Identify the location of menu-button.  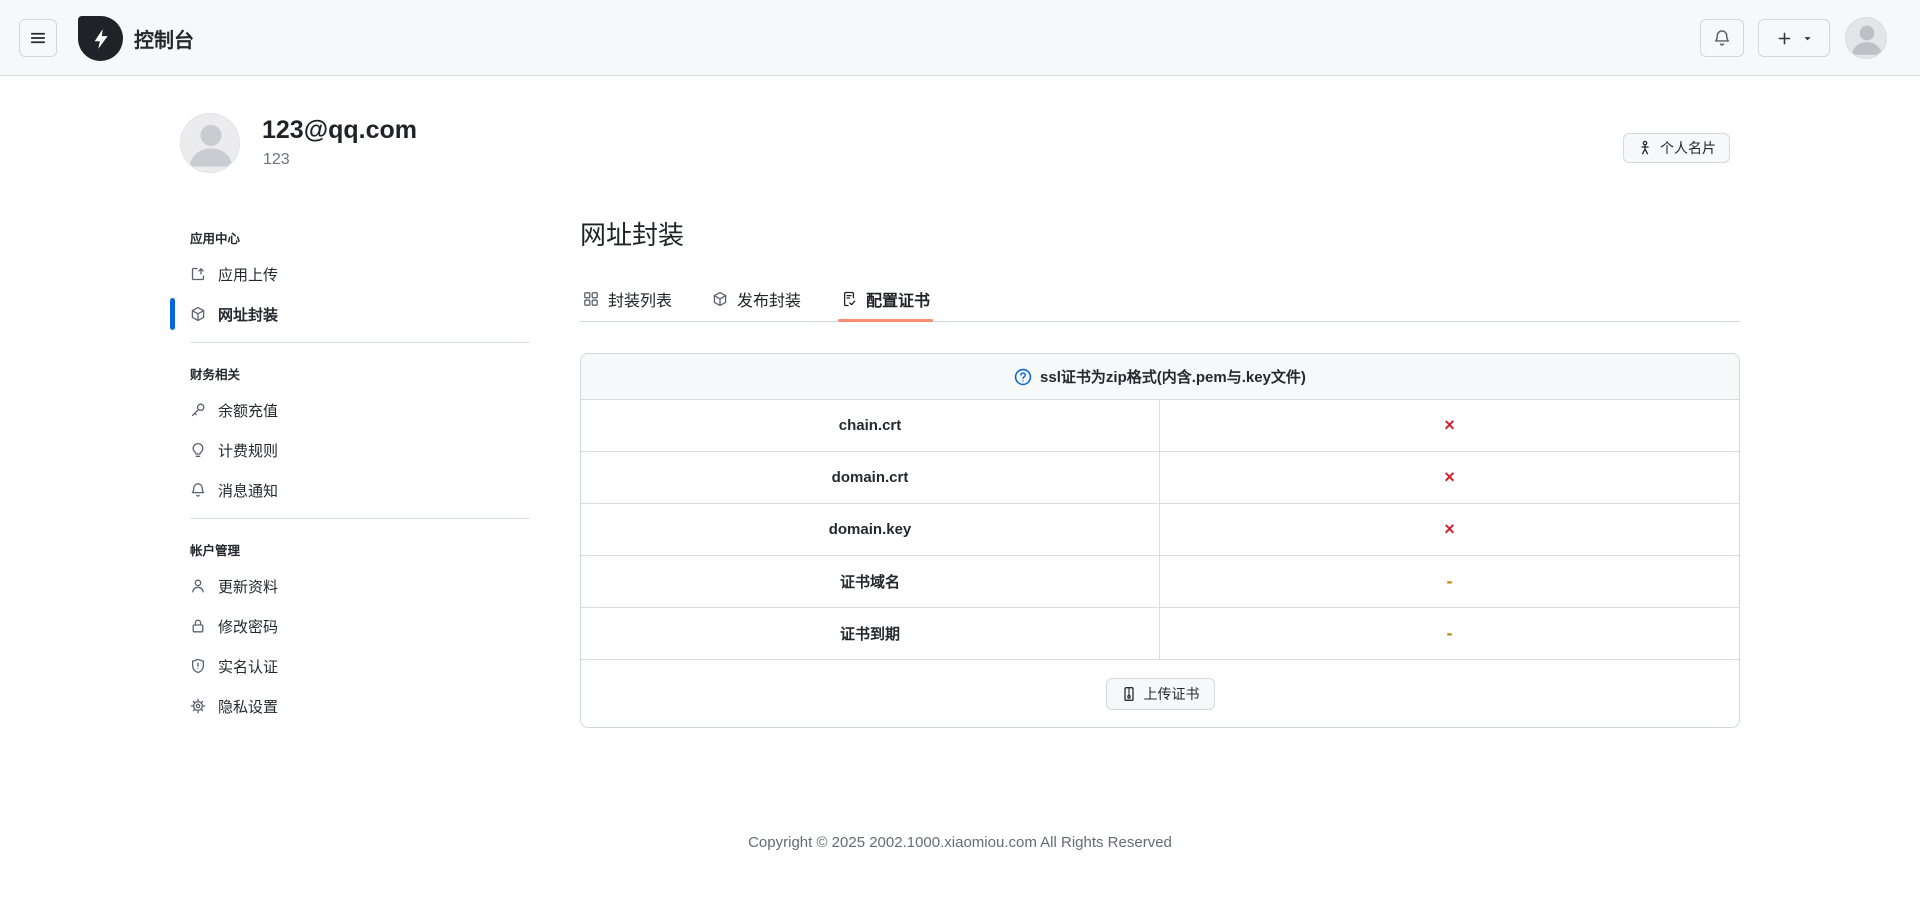
(38, 38).